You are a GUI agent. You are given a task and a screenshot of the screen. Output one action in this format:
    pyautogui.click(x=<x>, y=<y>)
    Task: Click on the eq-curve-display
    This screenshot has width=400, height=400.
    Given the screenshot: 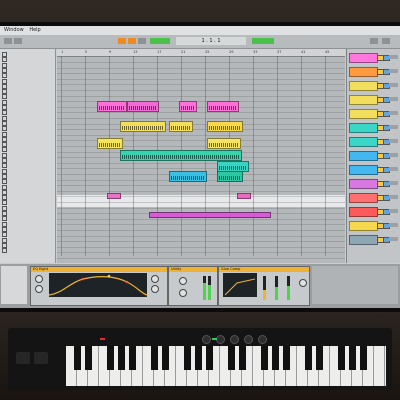 What is the action you would take?
    pyautogui.click(x=98, y=285)
    